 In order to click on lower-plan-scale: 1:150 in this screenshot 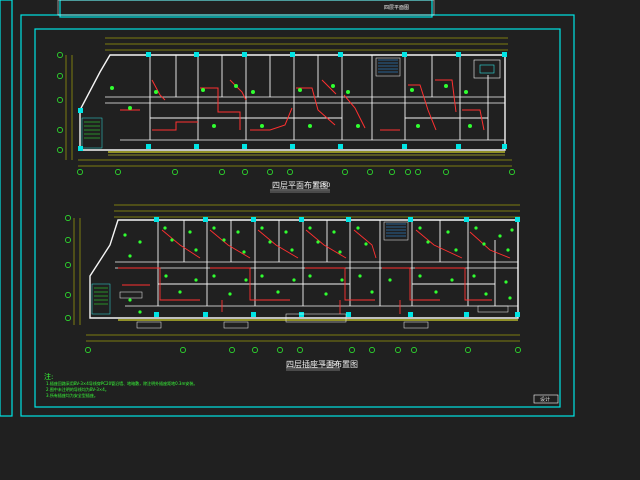, I will do `click(331, 364)`.